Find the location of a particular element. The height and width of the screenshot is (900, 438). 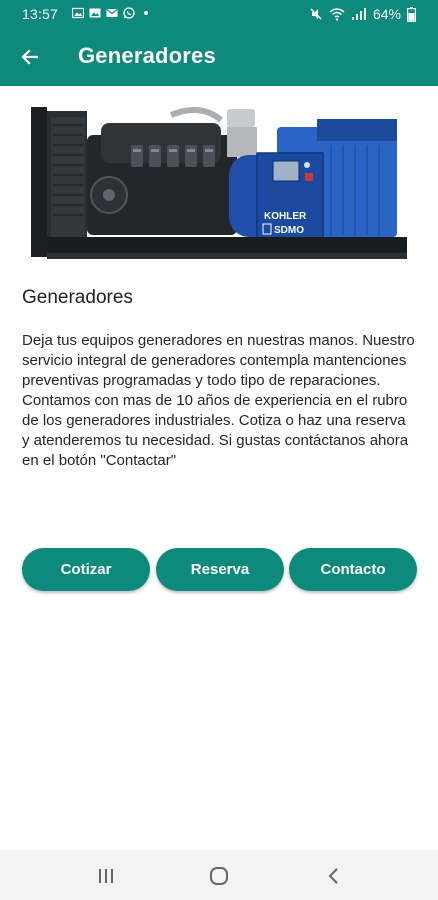

home-button is located at coordinates (219, 876).